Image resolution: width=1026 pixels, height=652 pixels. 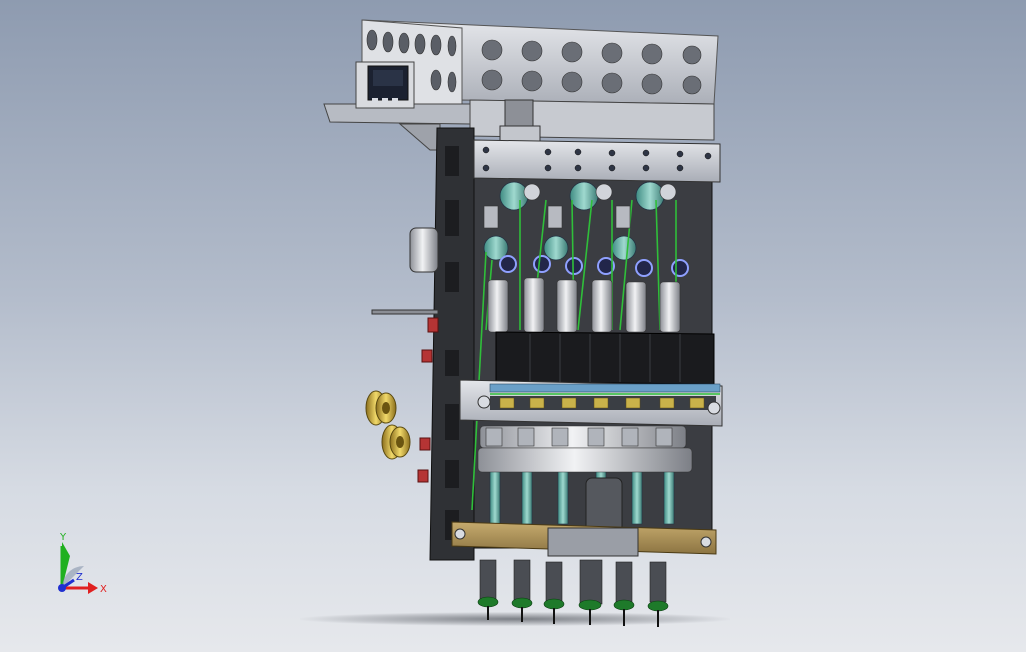 I want to click on x-axis-label: X, so click(x=103, y=589).